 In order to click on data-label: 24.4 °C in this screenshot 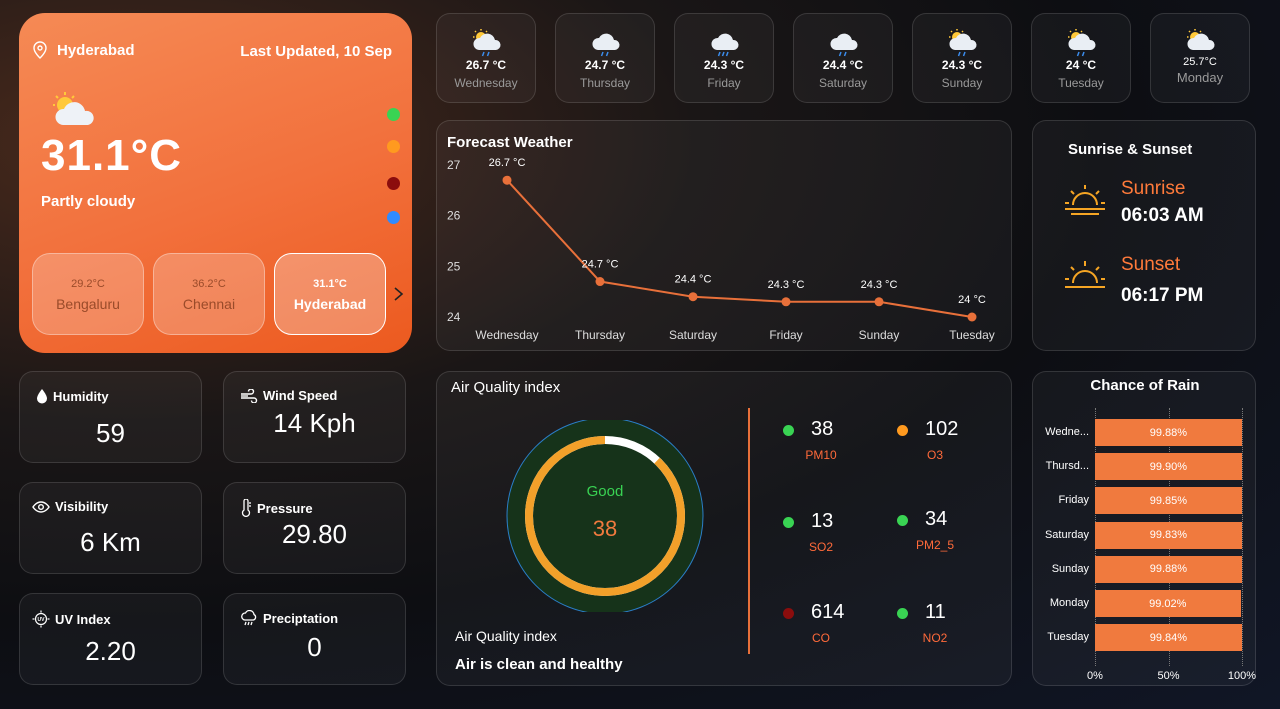, I will do `click(693, 280)`.